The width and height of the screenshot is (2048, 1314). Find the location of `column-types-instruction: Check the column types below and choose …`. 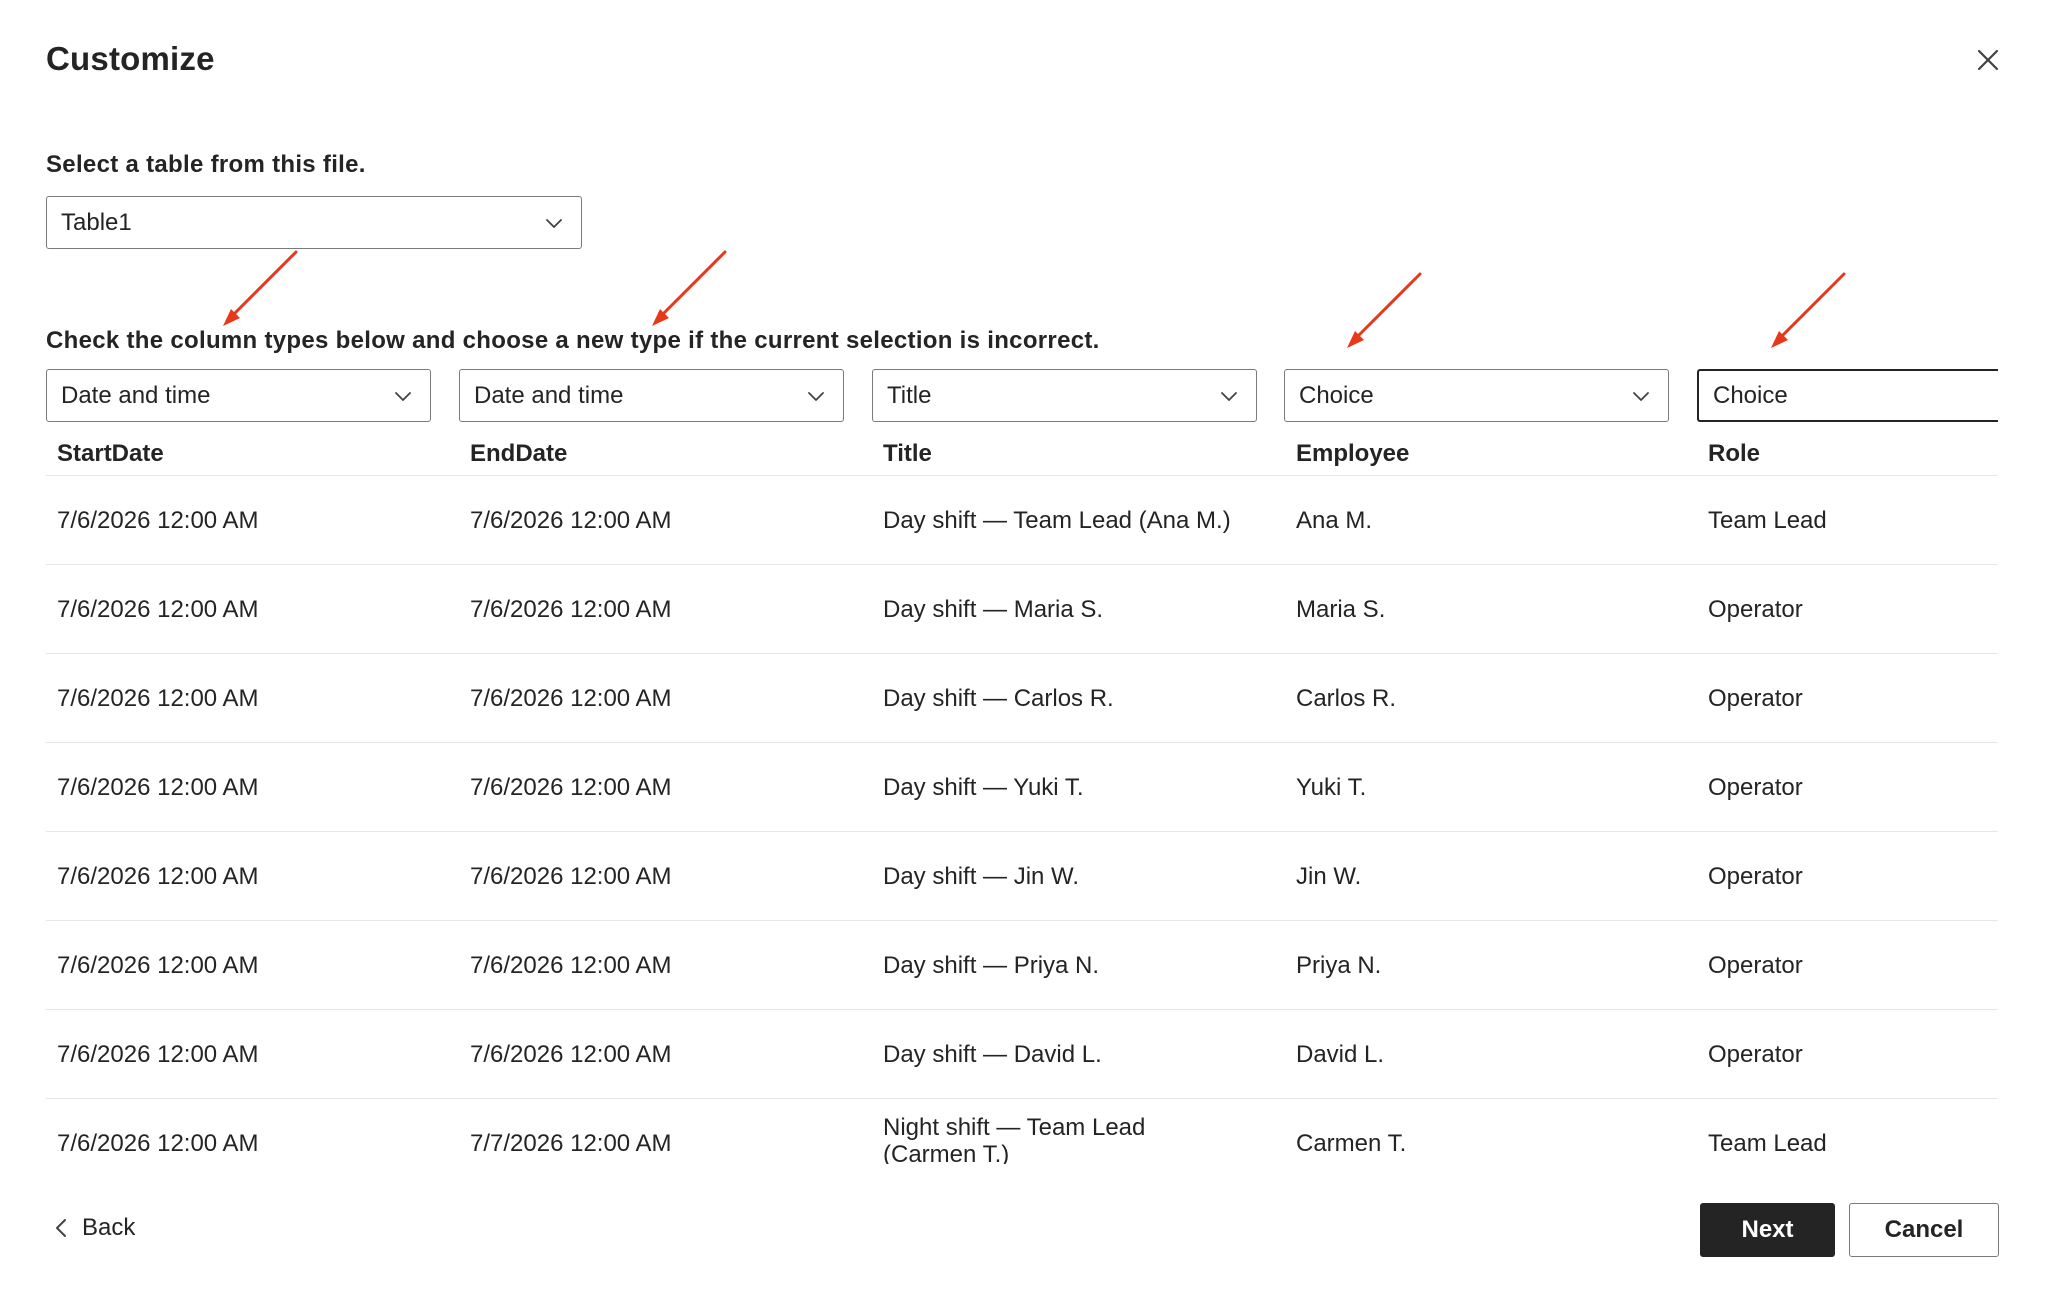

column-types-instruction: Check the column types below and choose … is located at coordinates (573, 340).